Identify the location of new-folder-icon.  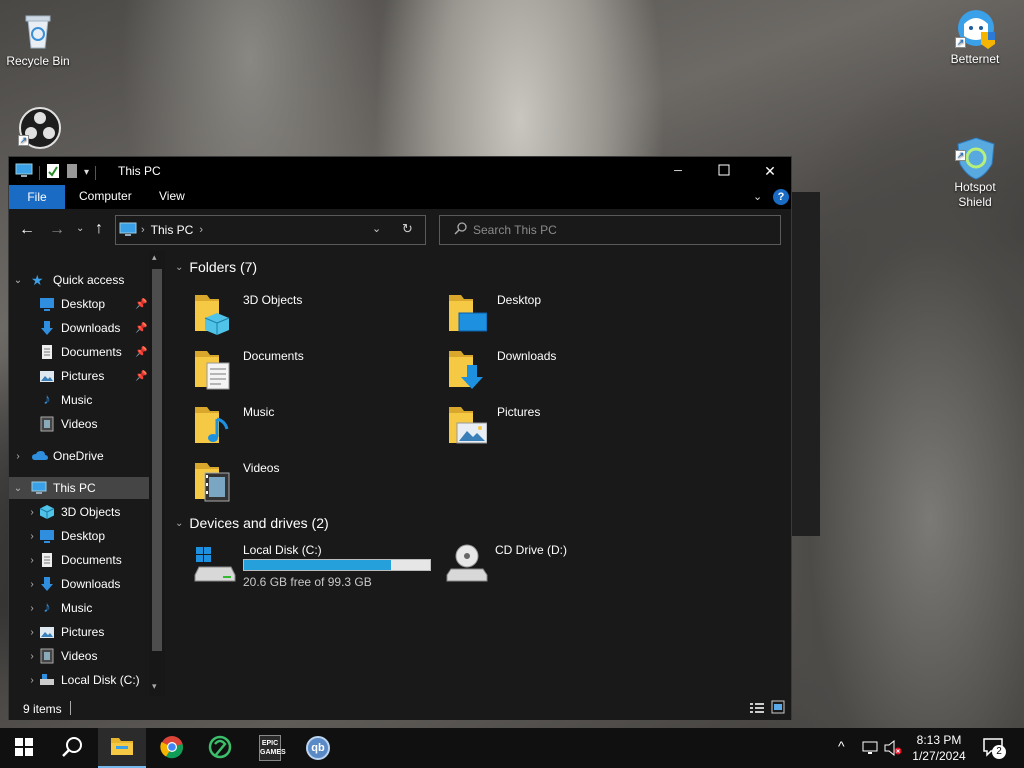
(72, 172).